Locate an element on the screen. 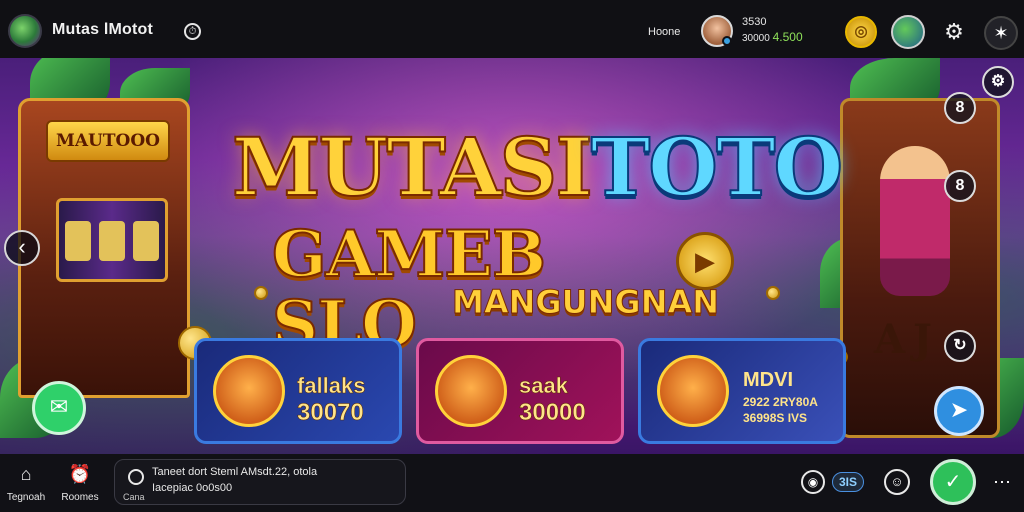 Image resolution: width=1024 pixels, height=512 pixels. search-line-1: Taneet dort Steml AMsdt.22, otola is located at coordinates (235, 472).